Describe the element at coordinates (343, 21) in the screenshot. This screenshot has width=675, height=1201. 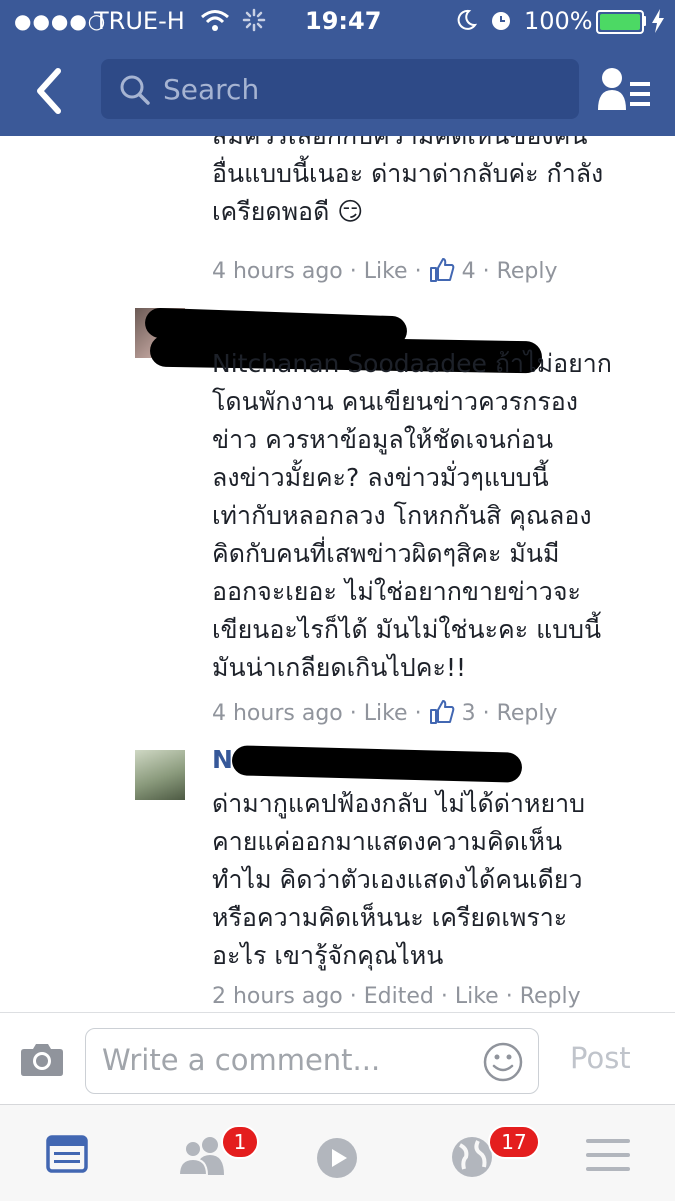
I see `clock: 19:47` at that location.